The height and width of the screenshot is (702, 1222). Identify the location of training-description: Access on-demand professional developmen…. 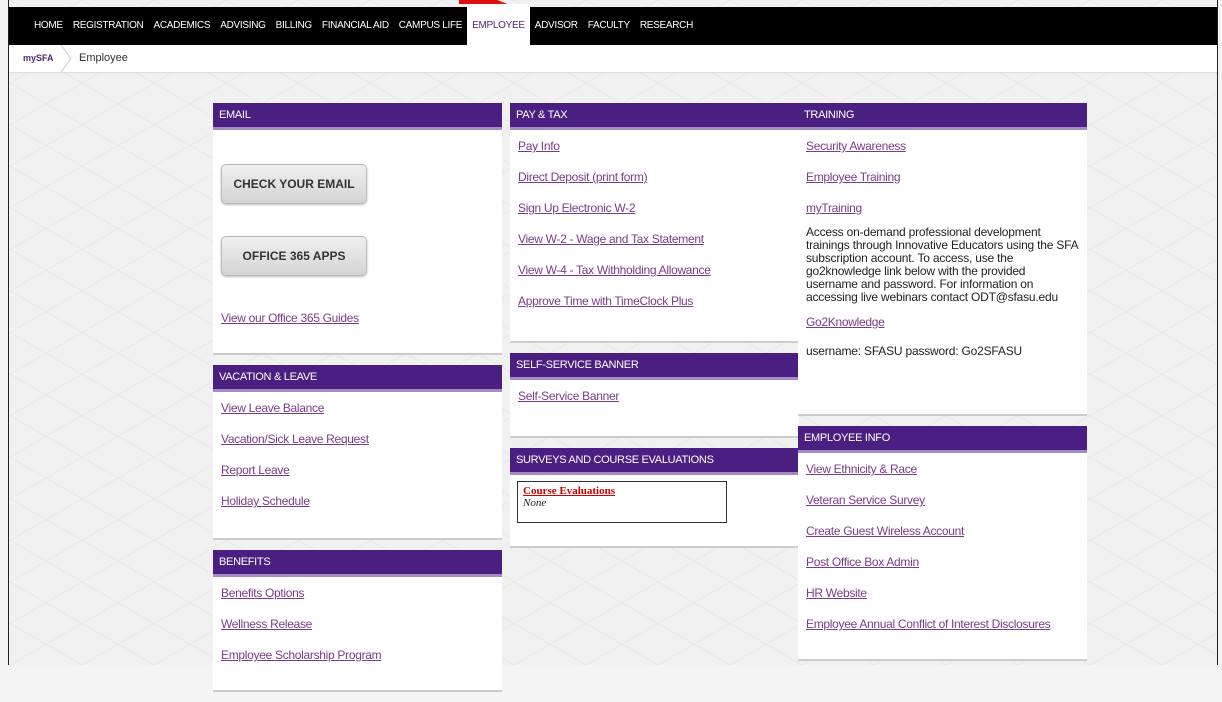
(942, 264).